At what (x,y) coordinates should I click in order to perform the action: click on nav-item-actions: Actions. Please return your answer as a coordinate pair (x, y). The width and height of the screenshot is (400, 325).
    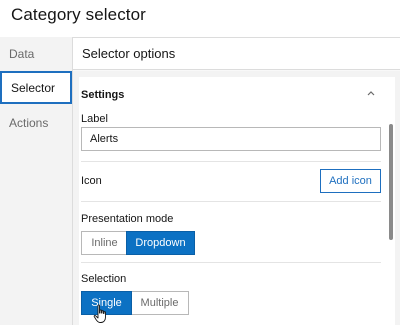
    Looking at the image, I should click on (36, 122).